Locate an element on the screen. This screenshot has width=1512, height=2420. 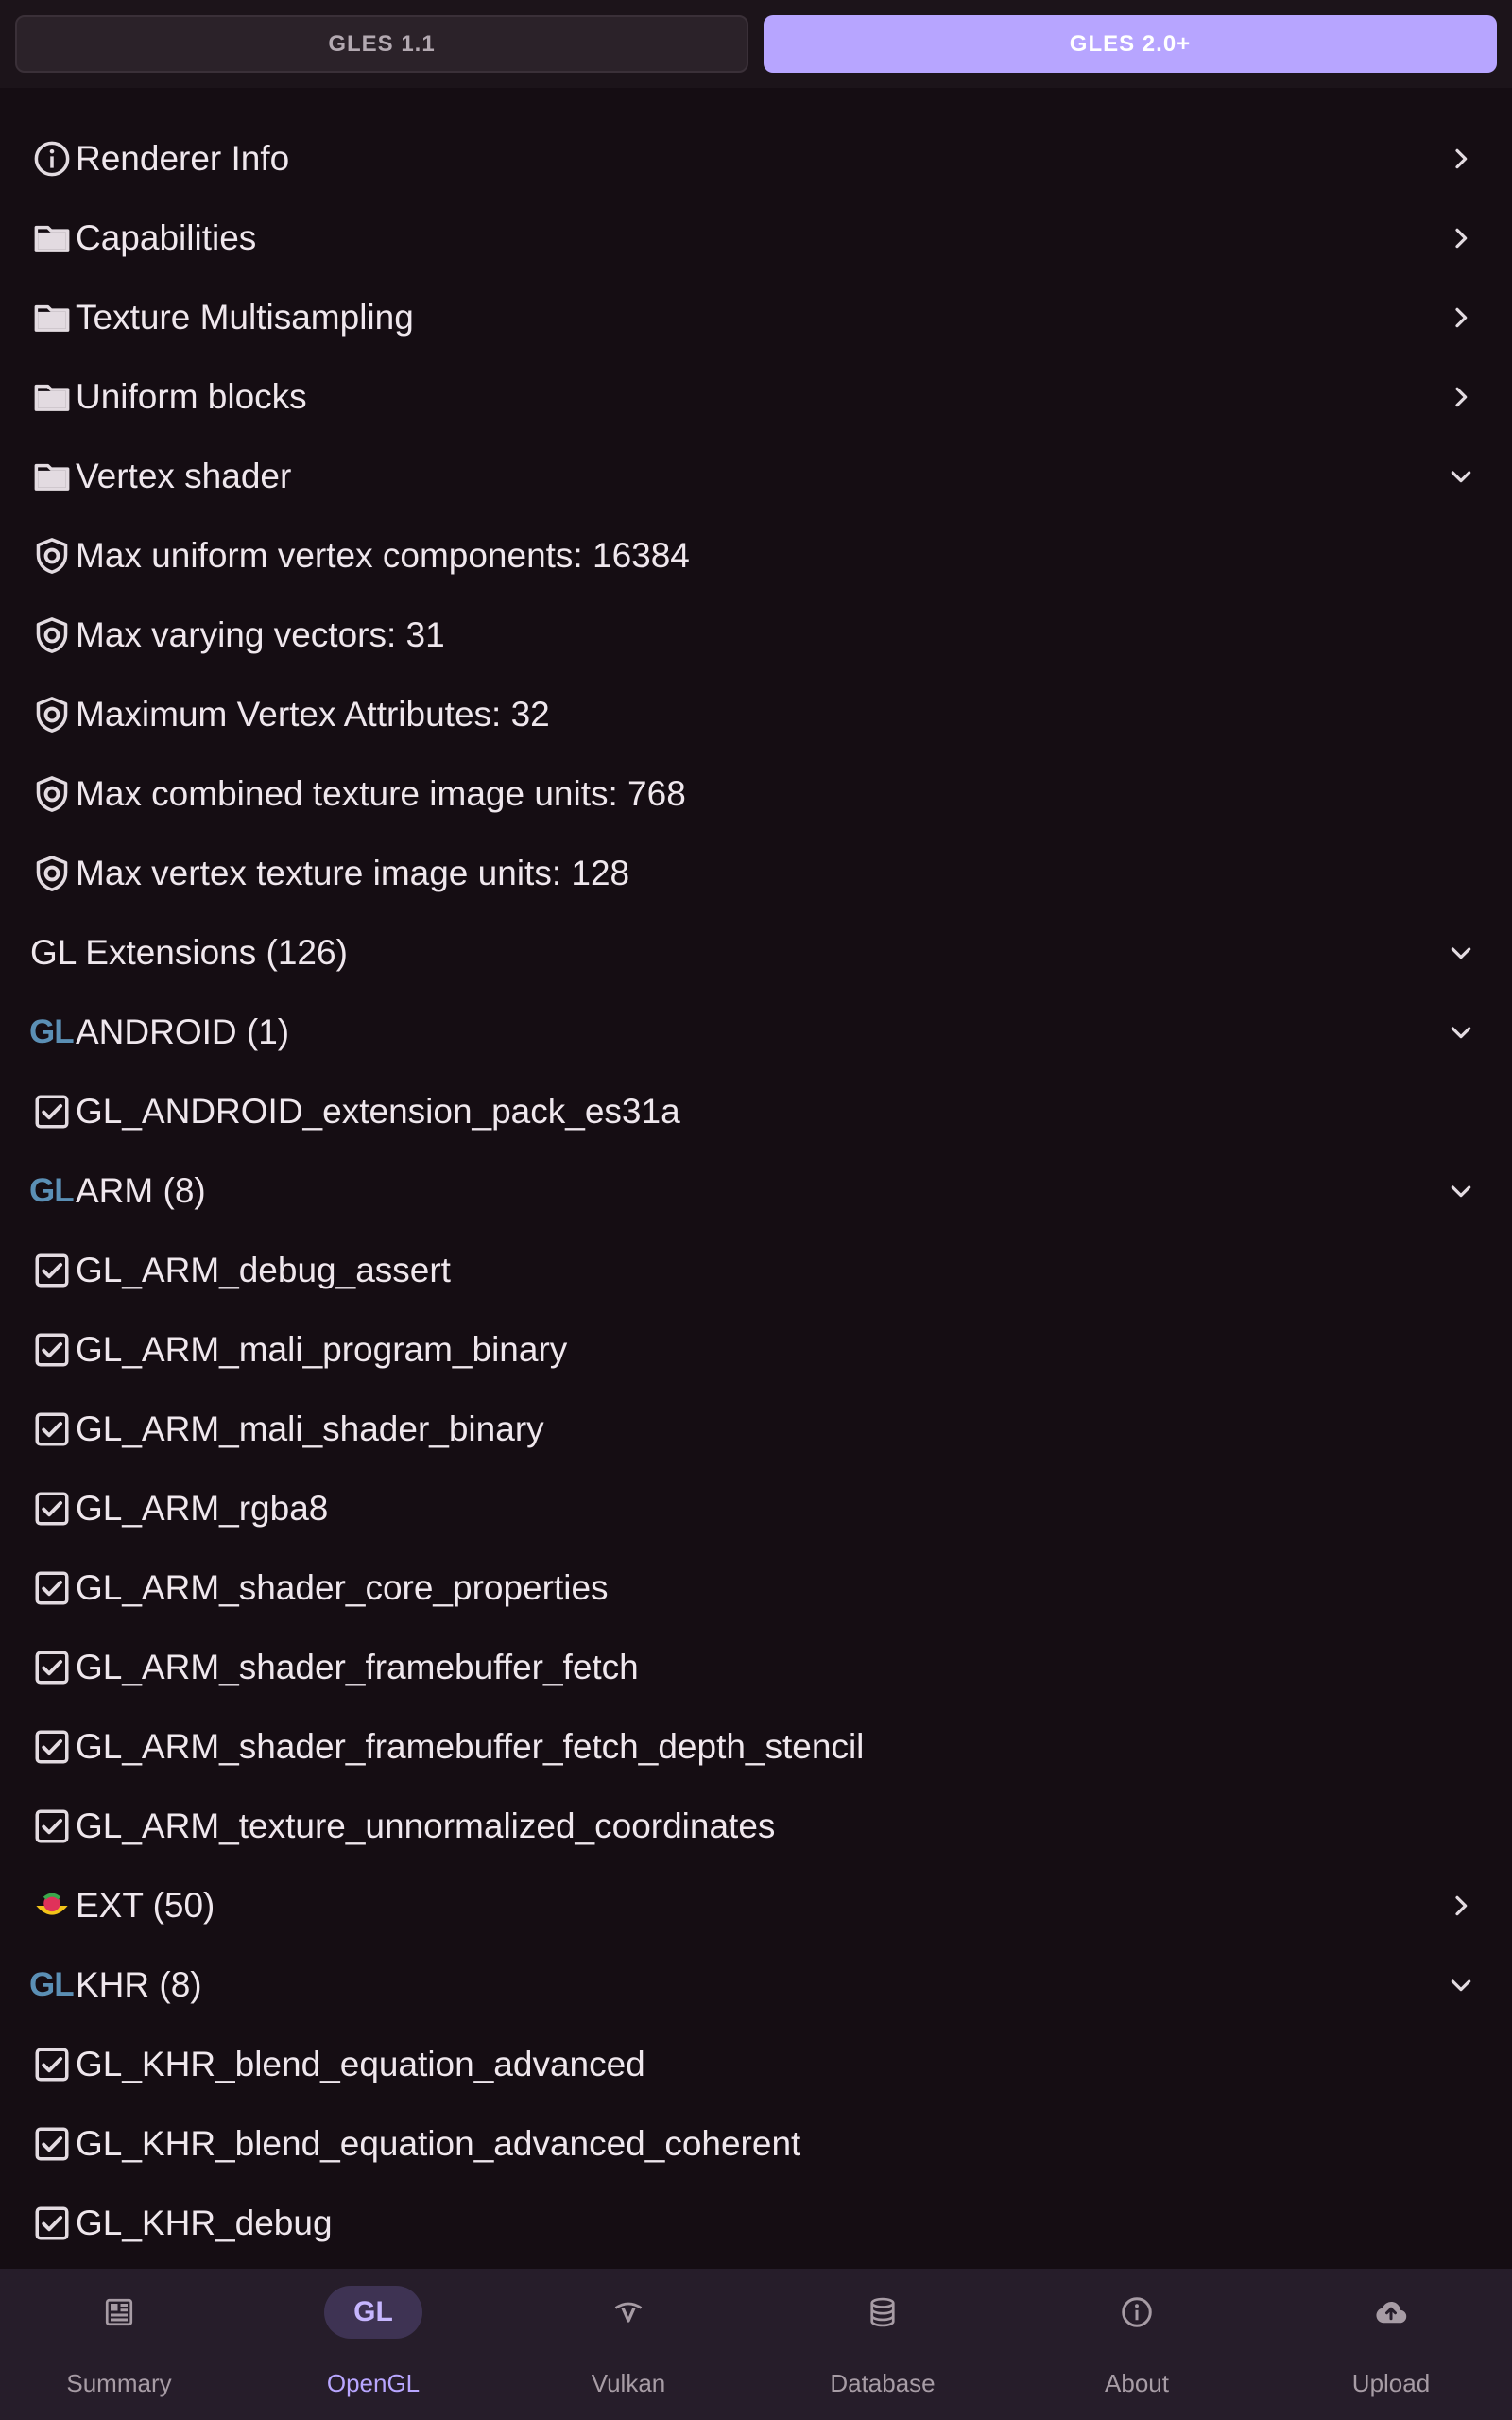
cloud-upload-icon is located at coordinates (1391, 2312).